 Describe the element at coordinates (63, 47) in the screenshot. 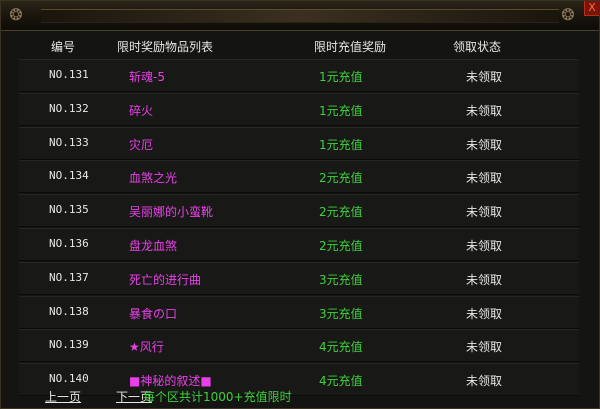

I see `header-no: 编号` at that location.